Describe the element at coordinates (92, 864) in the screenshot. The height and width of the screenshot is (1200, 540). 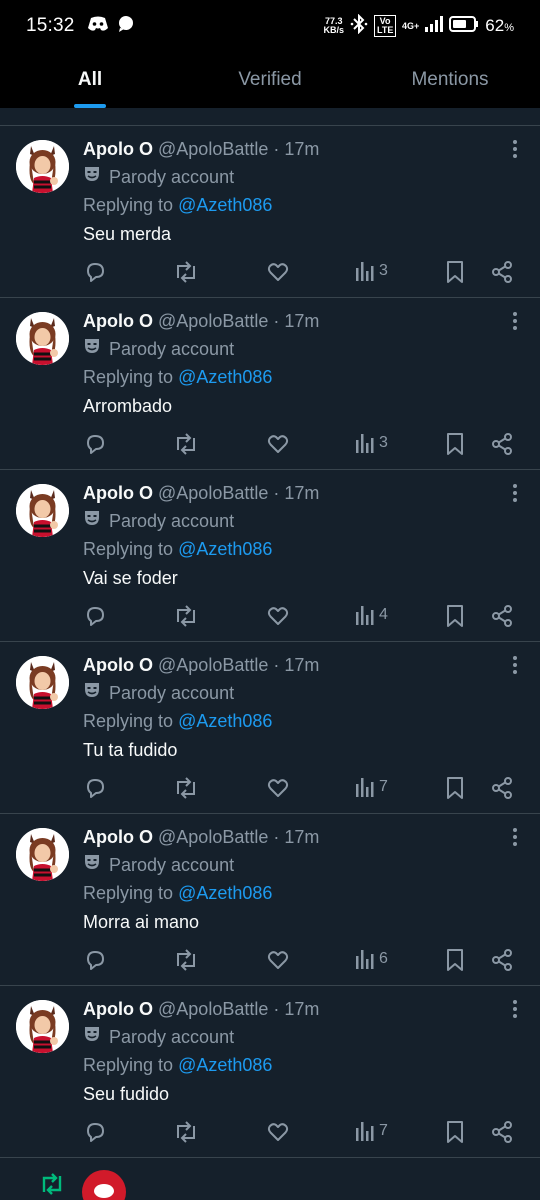
I see `parody-mask-icon` at that location.